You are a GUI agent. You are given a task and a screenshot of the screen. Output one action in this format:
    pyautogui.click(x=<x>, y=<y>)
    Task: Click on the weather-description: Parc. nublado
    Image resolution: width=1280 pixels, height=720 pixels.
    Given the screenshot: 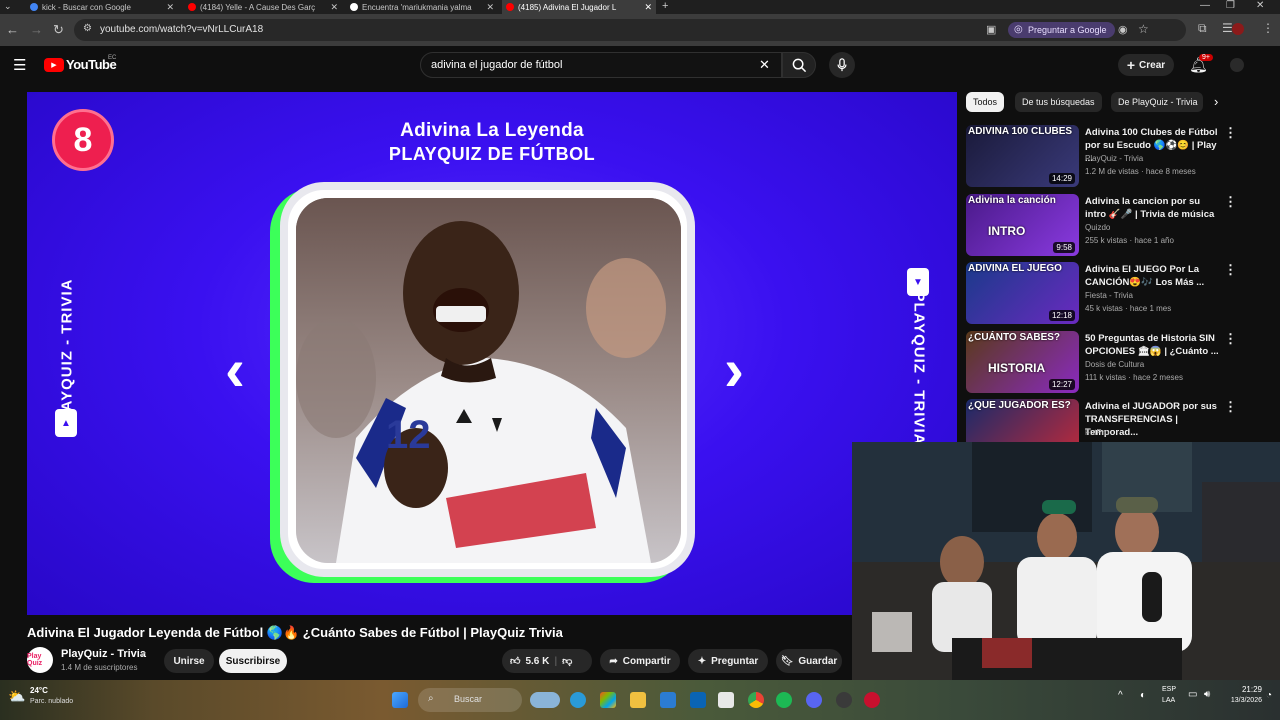 What is the action you would take?
    pyautogui.click(x=51, y=701)
    